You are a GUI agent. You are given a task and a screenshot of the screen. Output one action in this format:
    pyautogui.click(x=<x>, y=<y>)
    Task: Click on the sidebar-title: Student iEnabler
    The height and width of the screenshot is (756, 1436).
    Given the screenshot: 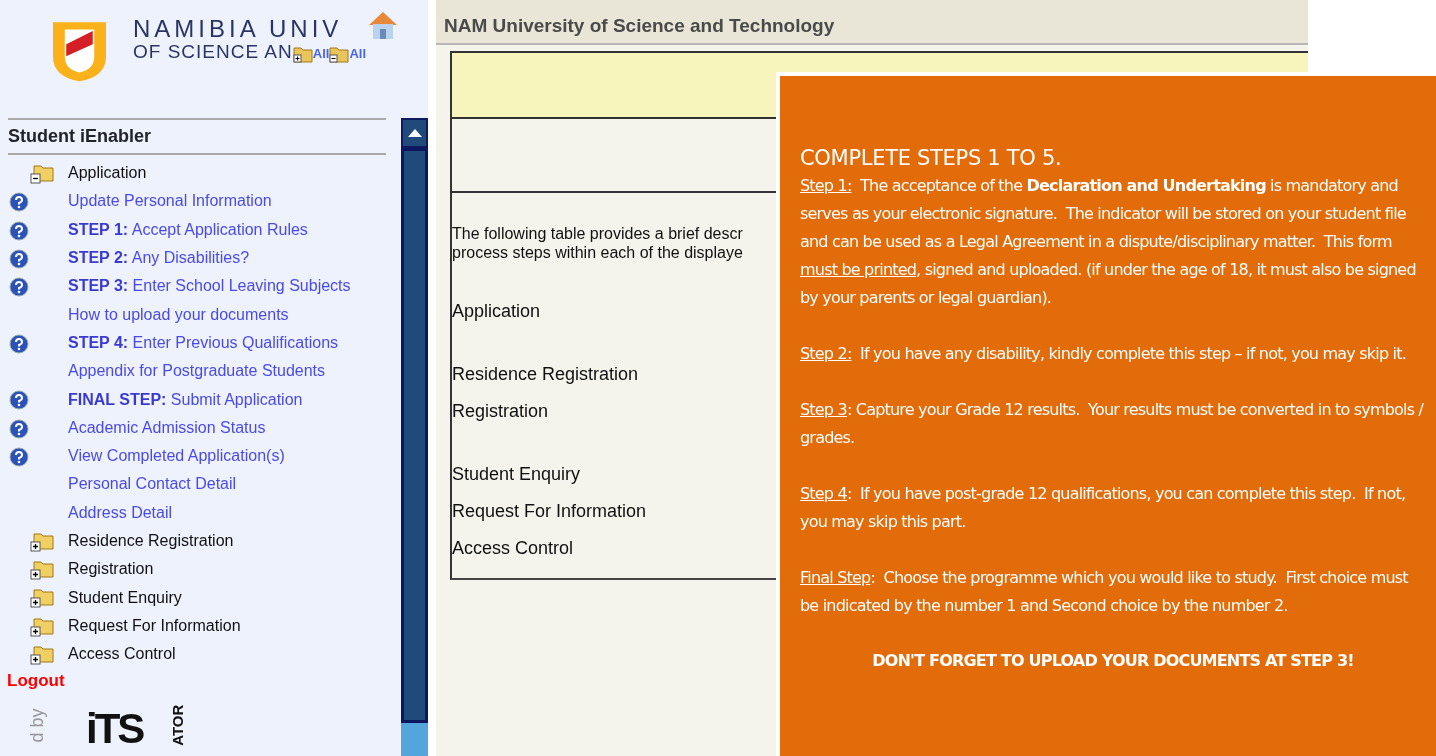 What is the action you would take?
    pyautogui.click(x=197, y=136)
    